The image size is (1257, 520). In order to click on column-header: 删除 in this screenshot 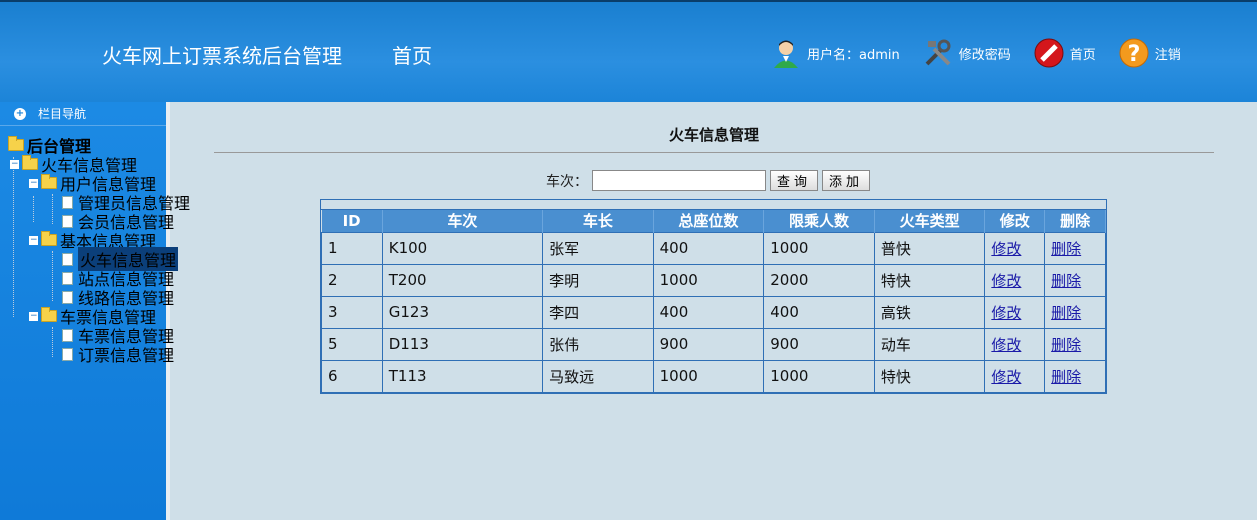, I will do `click(1075, 221)`.